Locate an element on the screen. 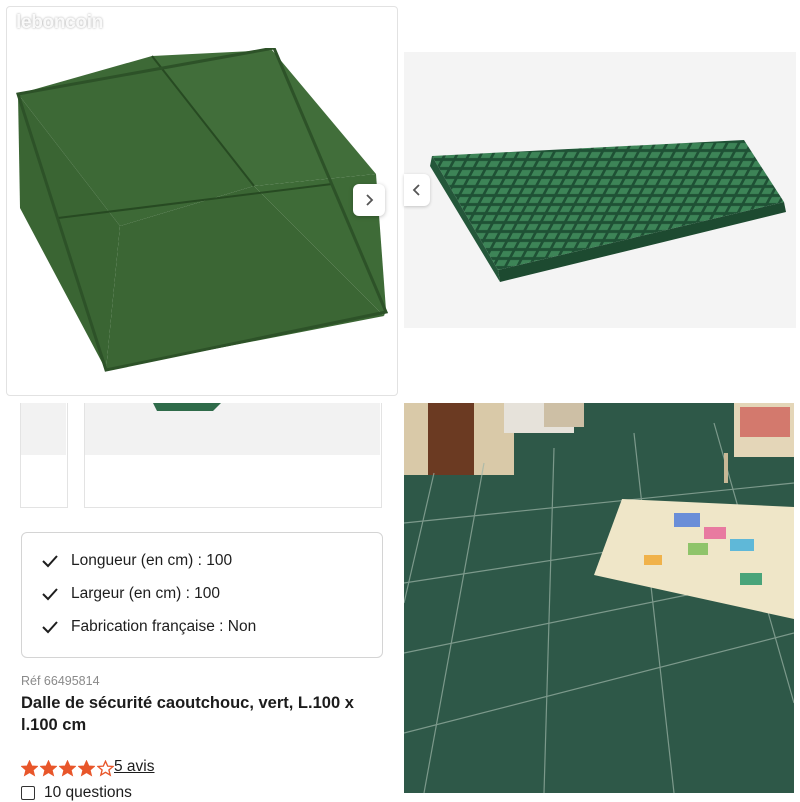 This screenshot has width=800, height=802. feature-origin: Fabrication française : Non is located at coordinates (148, 627).